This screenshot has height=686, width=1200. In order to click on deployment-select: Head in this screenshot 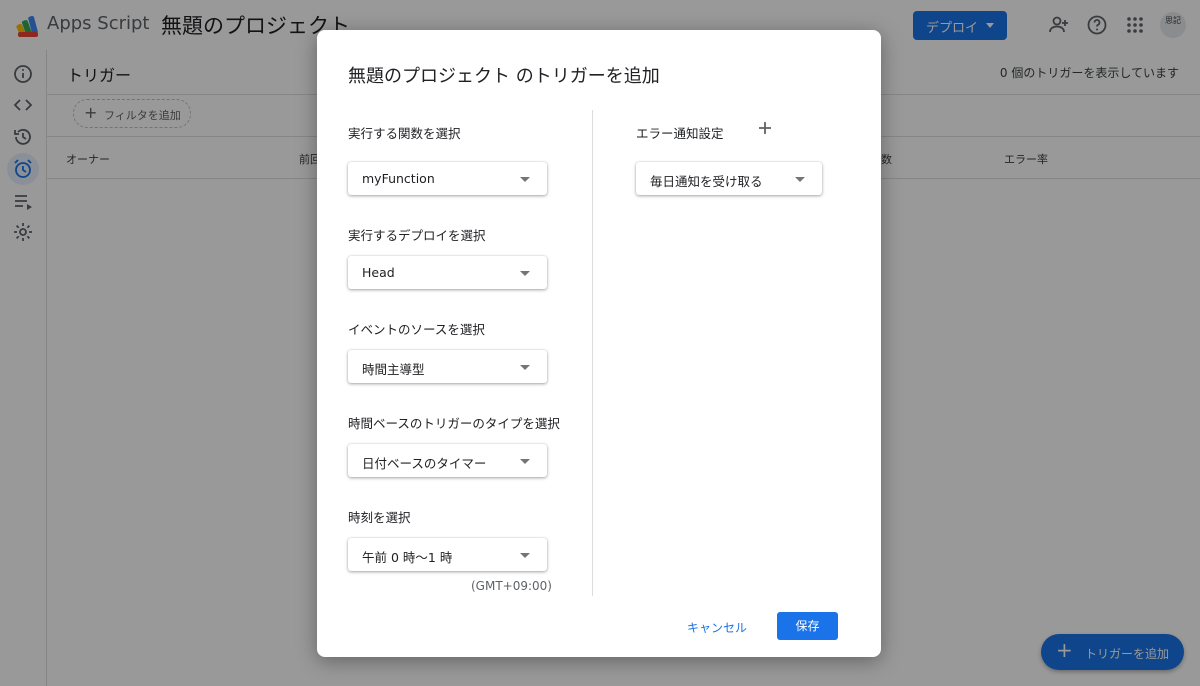, I will do `click(447, 272)`.